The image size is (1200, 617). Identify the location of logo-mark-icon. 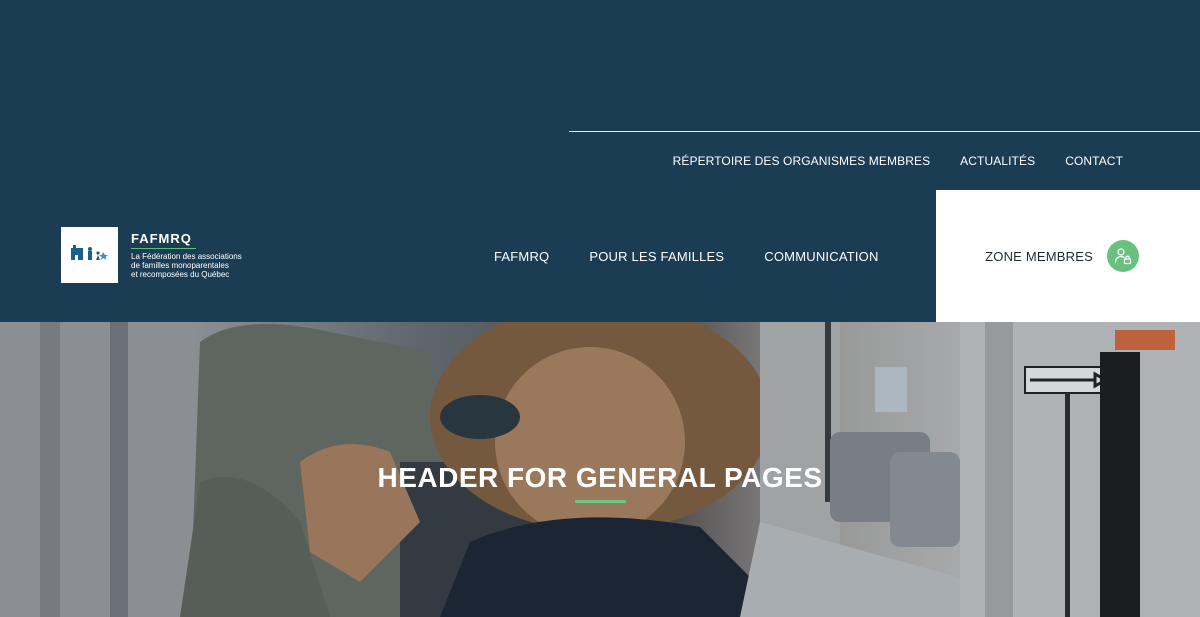
(89, 255).